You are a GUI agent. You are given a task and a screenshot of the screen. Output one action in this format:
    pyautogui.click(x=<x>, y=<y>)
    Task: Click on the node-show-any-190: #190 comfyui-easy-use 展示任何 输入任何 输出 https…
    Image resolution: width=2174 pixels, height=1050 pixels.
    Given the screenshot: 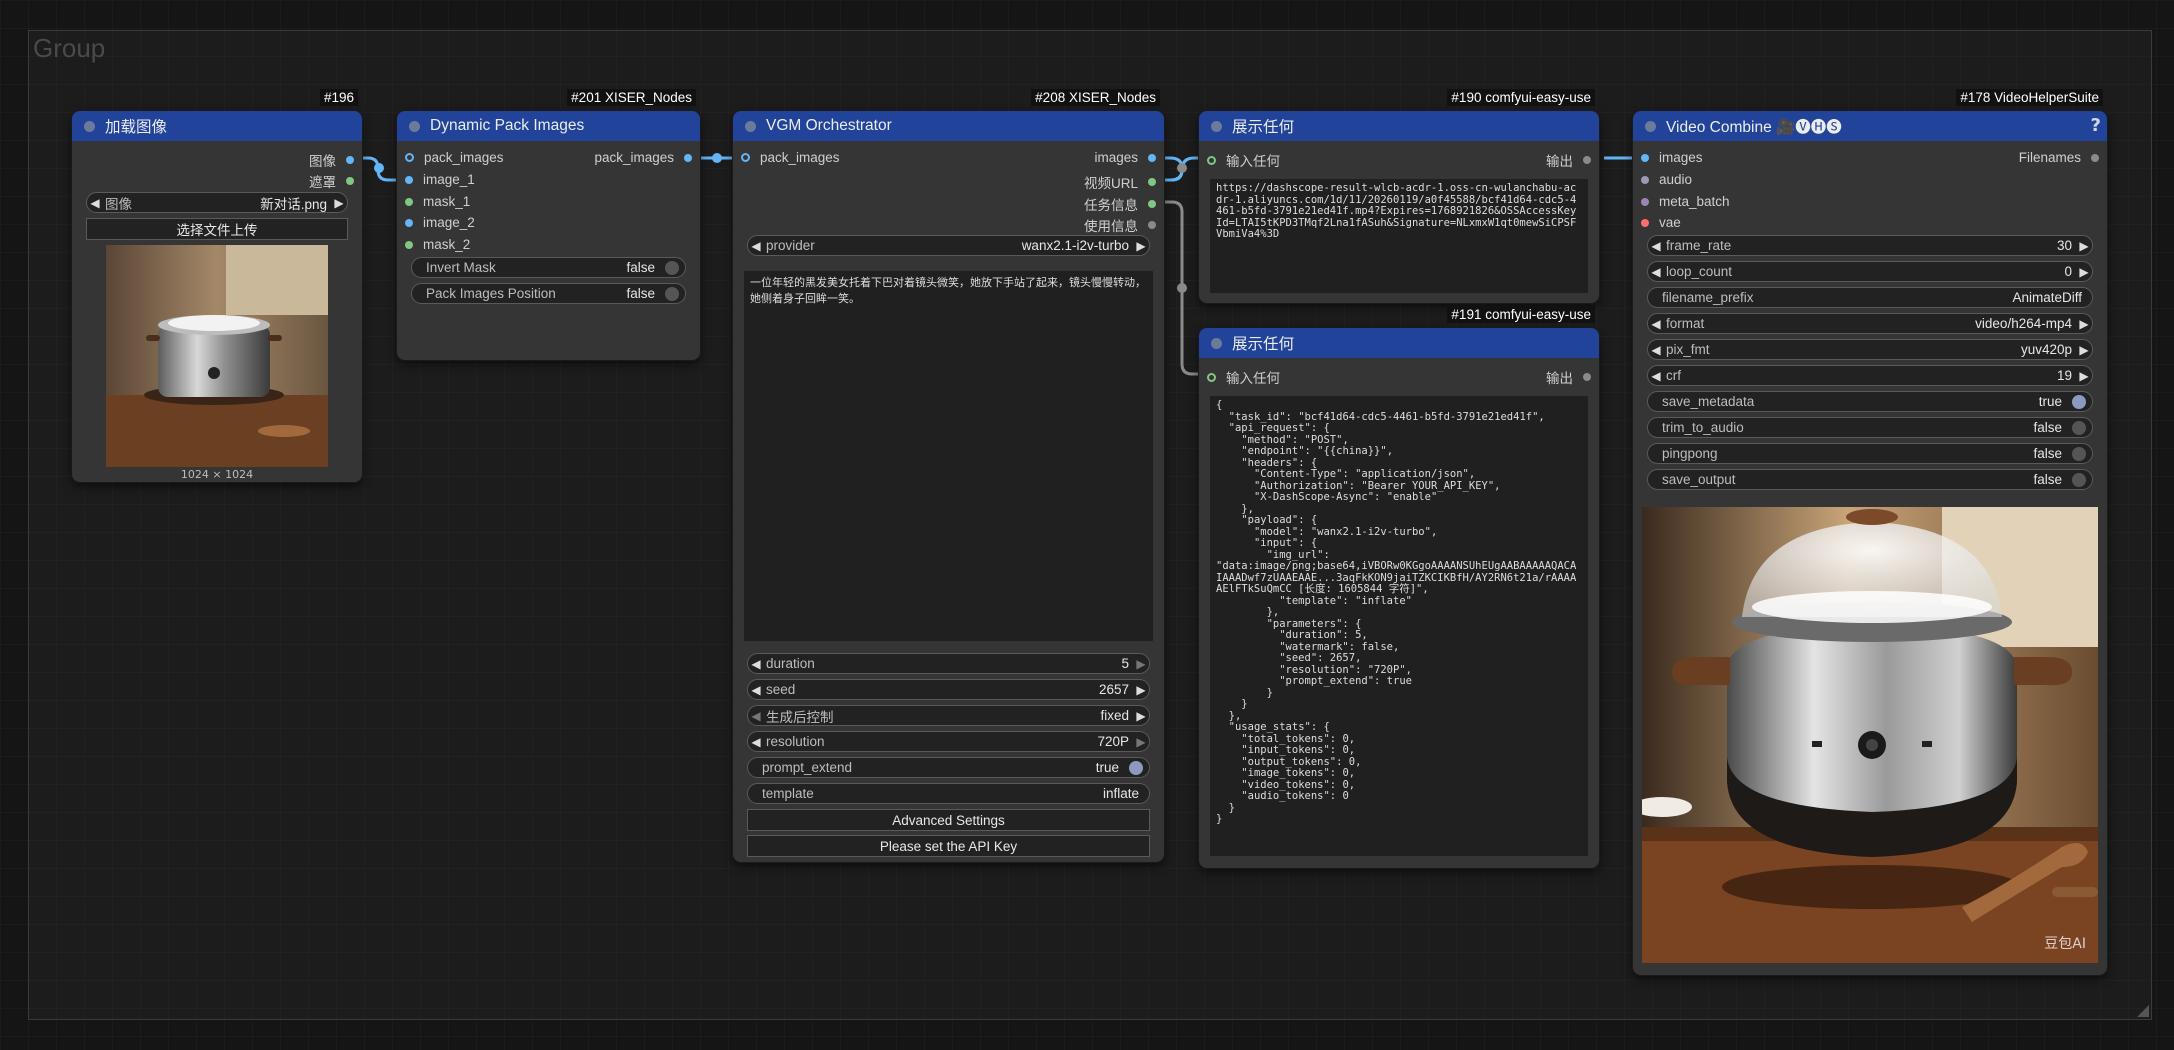 What is the action you would take?
    pyautogui.click(x=1399, y=196)
    